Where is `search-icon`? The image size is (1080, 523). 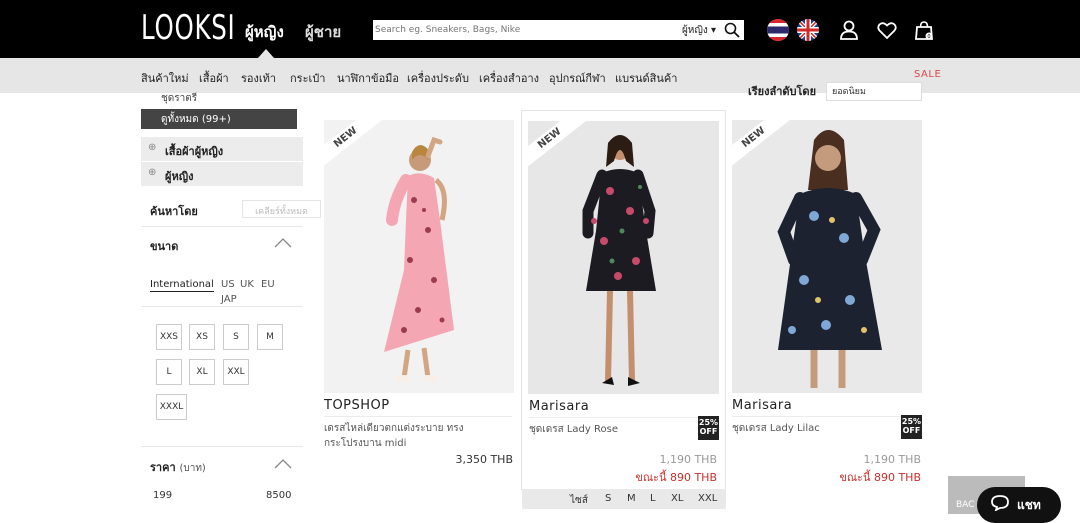
search-icon is located at coordinates (732, 30).